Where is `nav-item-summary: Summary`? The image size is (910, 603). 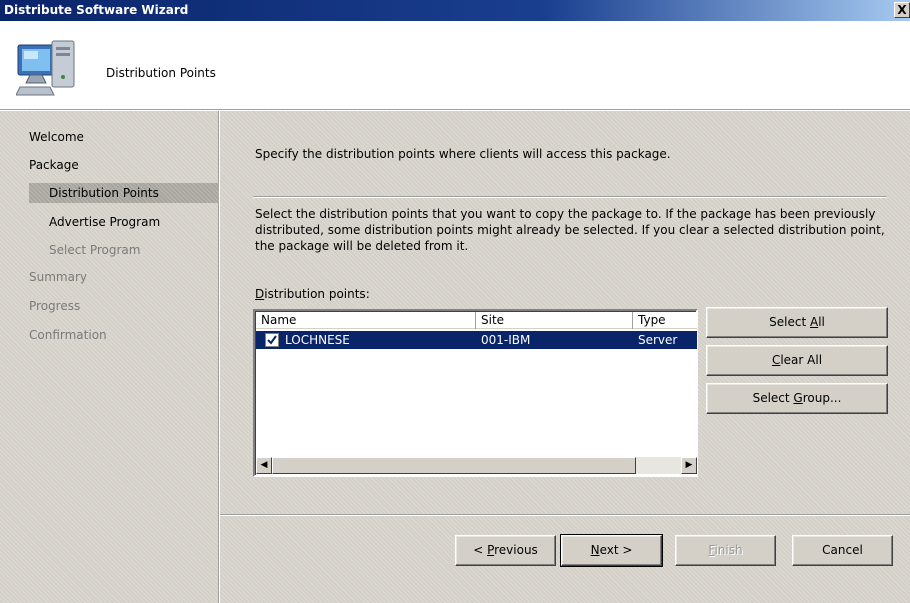 nav-item-summary: Summary is located at coordinates (58, 277).